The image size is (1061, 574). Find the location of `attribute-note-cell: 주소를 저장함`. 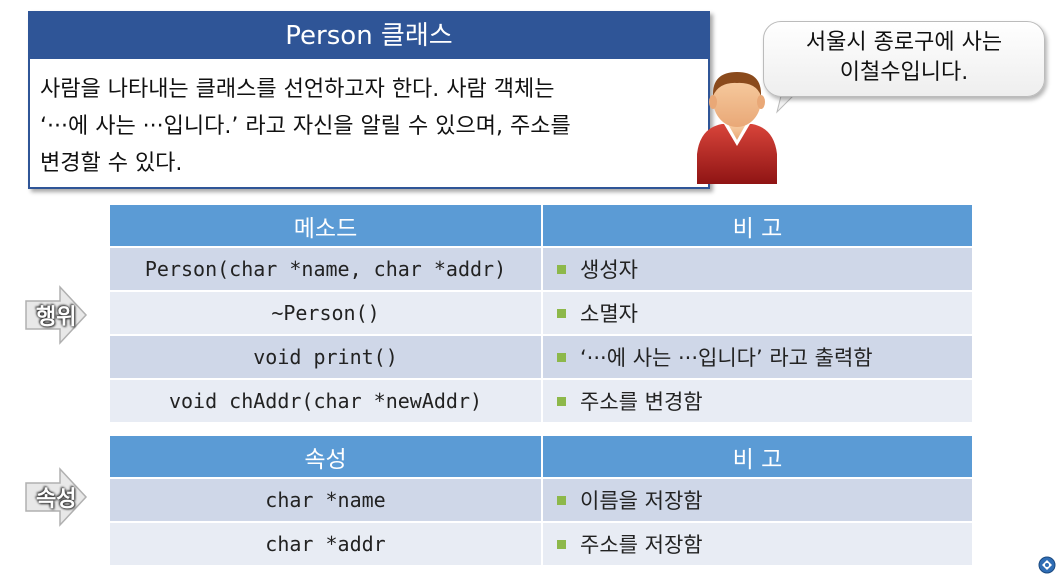

attribute-note-cell: 주소를 저장함 is located at coordinates (757, 543).